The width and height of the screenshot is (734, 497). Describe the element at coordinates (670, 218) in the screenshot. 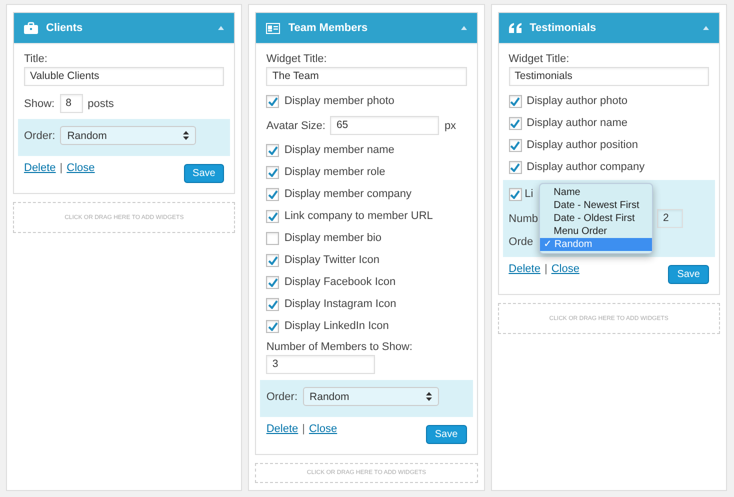

I see `text-field: 2` at that location.